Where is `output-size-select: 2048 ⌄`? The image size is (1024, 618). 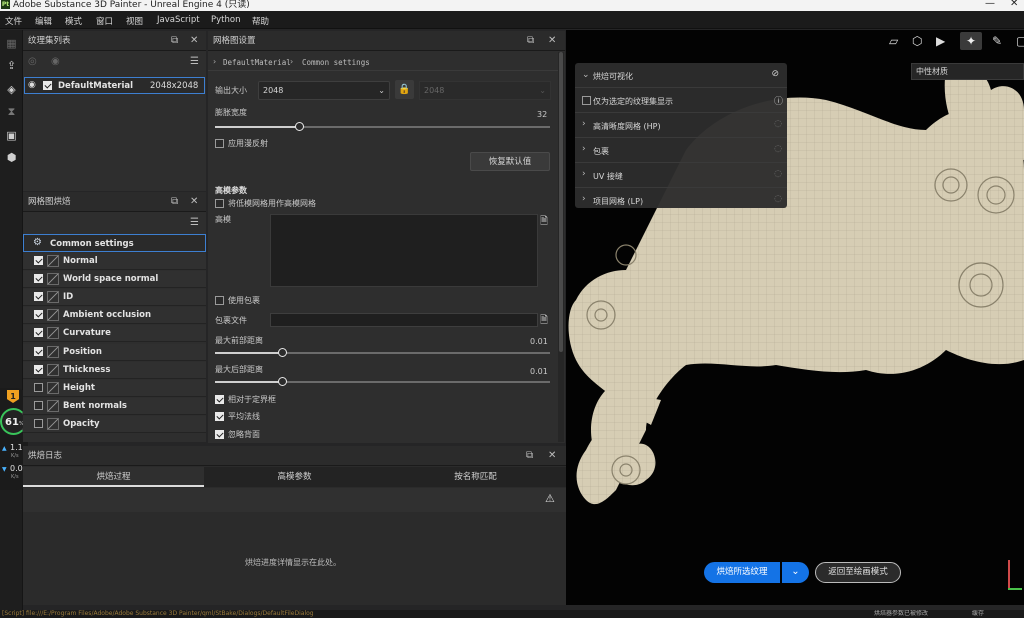 output-size-select: 2048 ⌄ is located at coordinates (324, 90).